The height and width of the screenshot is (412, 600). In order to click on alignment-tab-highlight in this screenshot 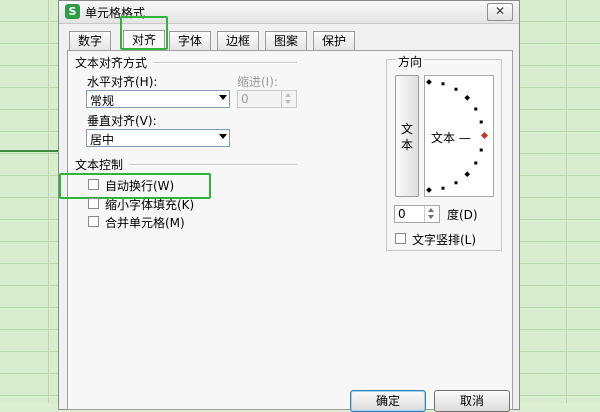, I will do `click(144, 33)`.